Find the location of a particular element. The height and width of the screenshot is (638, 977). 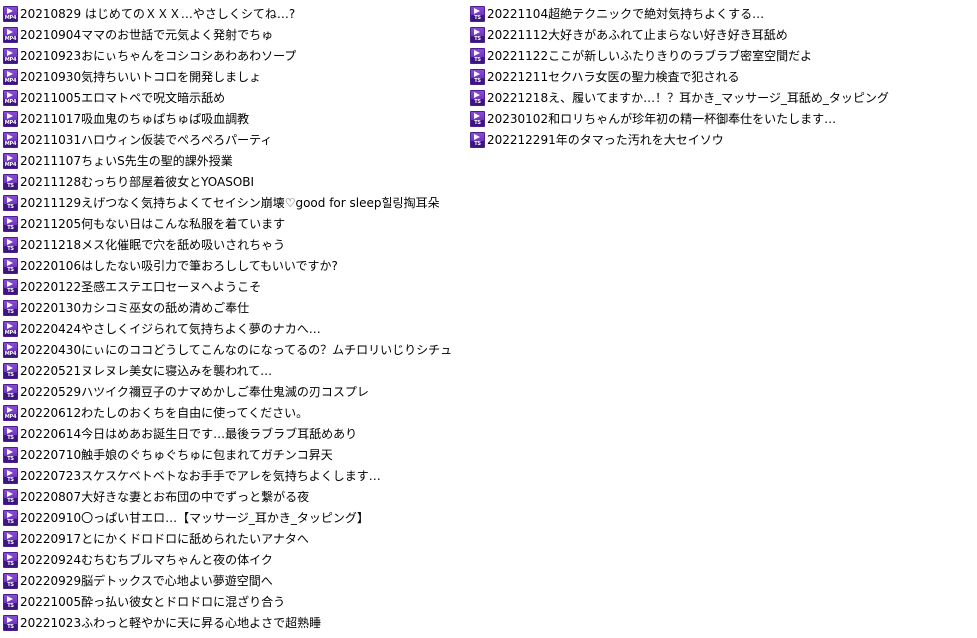

file-item: MP4 20210904ママのお世話で元気よく発射でちゅ is located at coordinates (233, 34).